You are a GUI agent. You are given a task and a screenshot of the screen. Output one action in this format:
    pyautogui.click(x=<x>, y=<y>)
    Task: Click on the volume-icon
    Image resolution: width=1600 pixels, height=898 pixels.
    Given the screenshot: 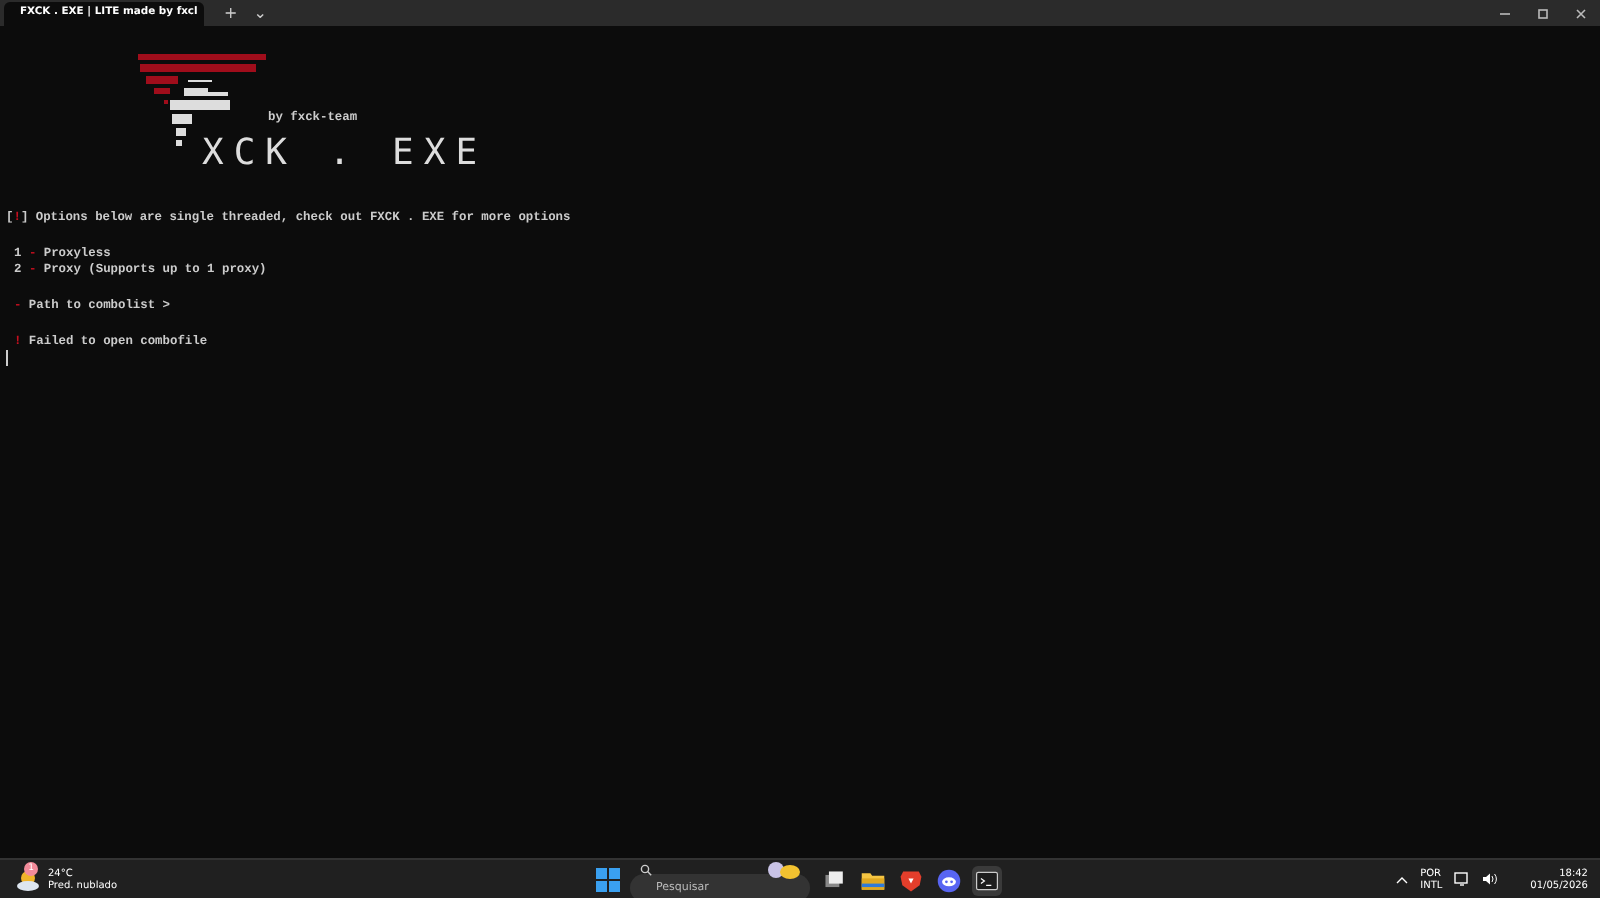 What is the action you would take?
    pyautogui.click(x=1490, y=879)
    